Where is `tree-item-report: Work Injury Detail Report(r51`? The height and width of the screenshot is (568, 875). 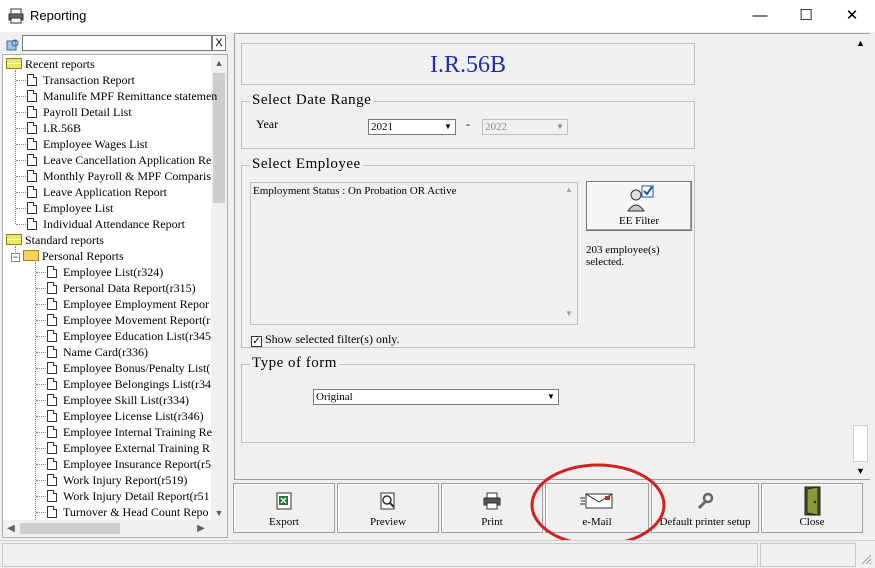
tree-item-report: Work Injury Detail Report(r51 is located at coordinates (128, 496).